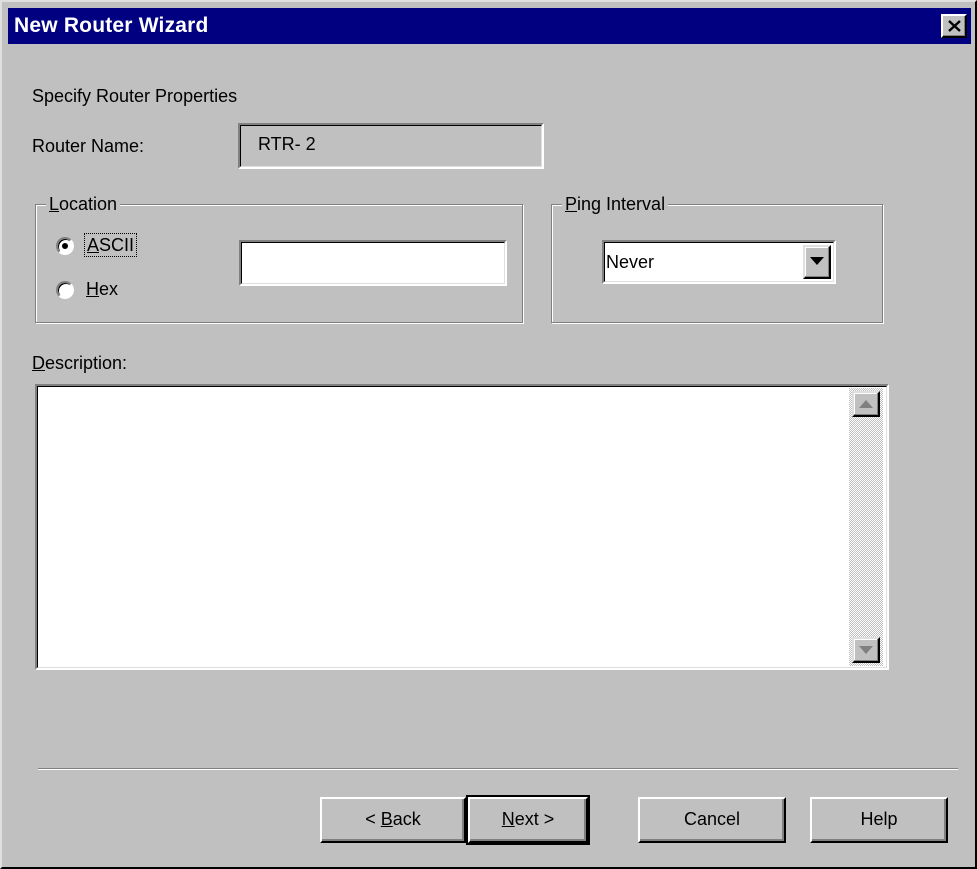 The image size is (977, 869). I want to click on title-bar: New Router Wizard, so click(489, 26).